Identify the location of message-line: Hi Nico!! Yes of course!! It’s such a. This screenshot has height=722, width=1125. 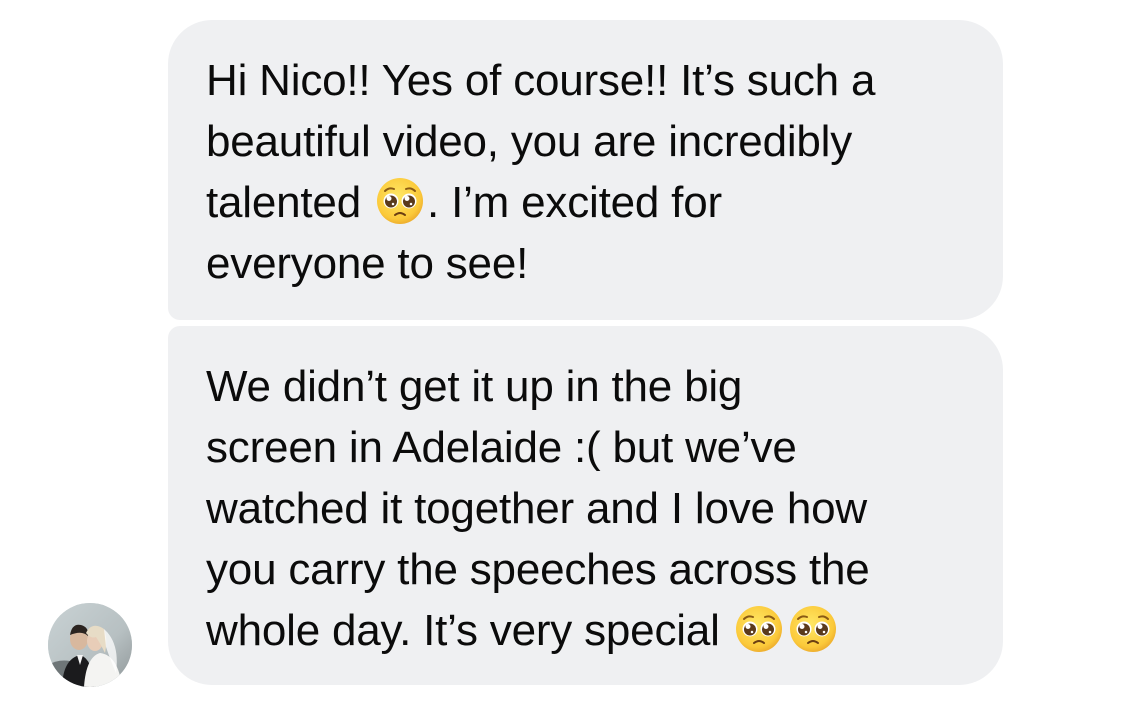
(541, 80).